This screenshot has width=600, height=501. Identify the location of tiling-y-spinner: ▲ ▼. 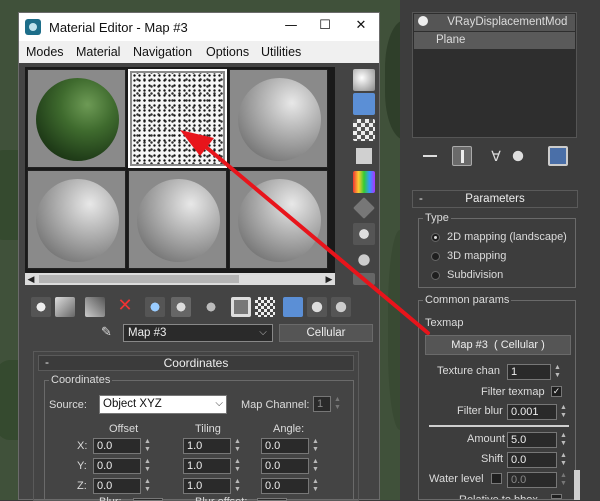
(237, 466).